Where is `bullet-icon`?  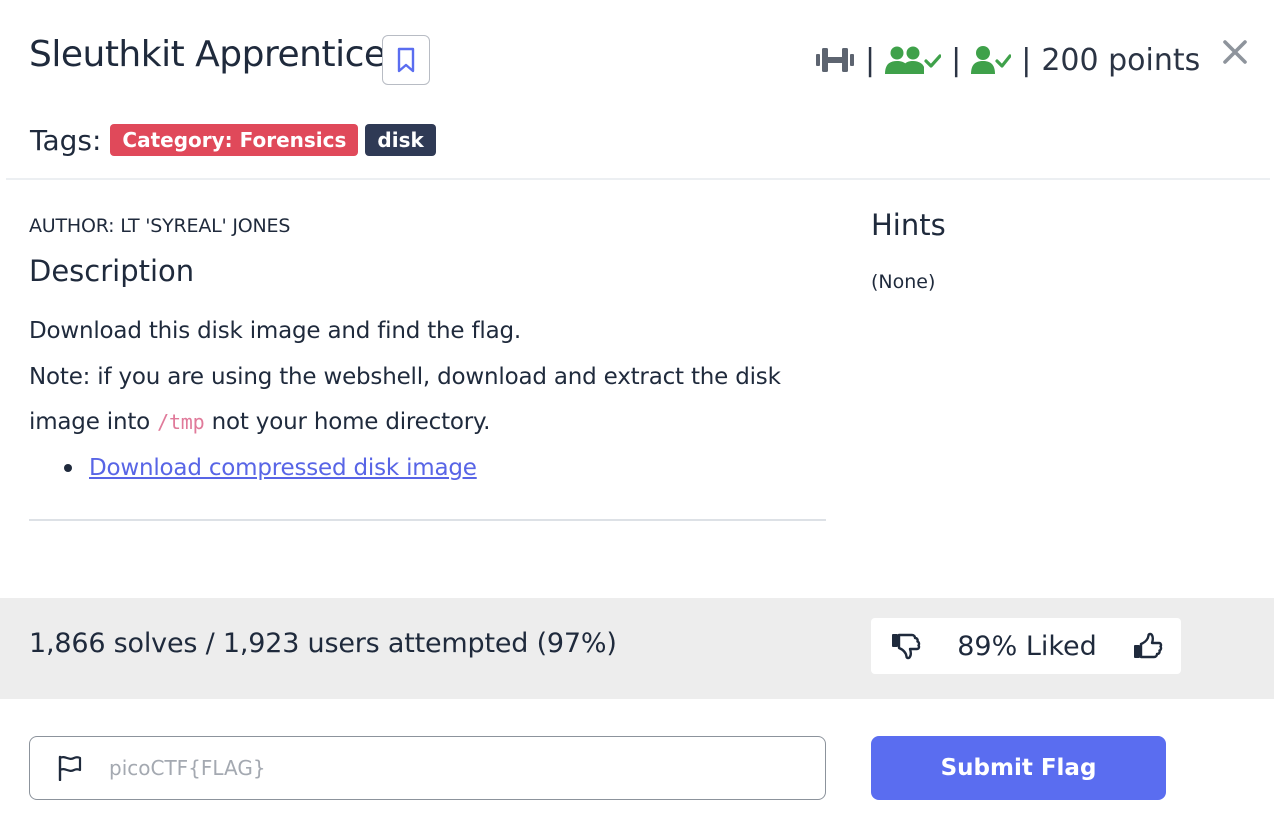 bullet-icon is located at coordinates (68, 468).